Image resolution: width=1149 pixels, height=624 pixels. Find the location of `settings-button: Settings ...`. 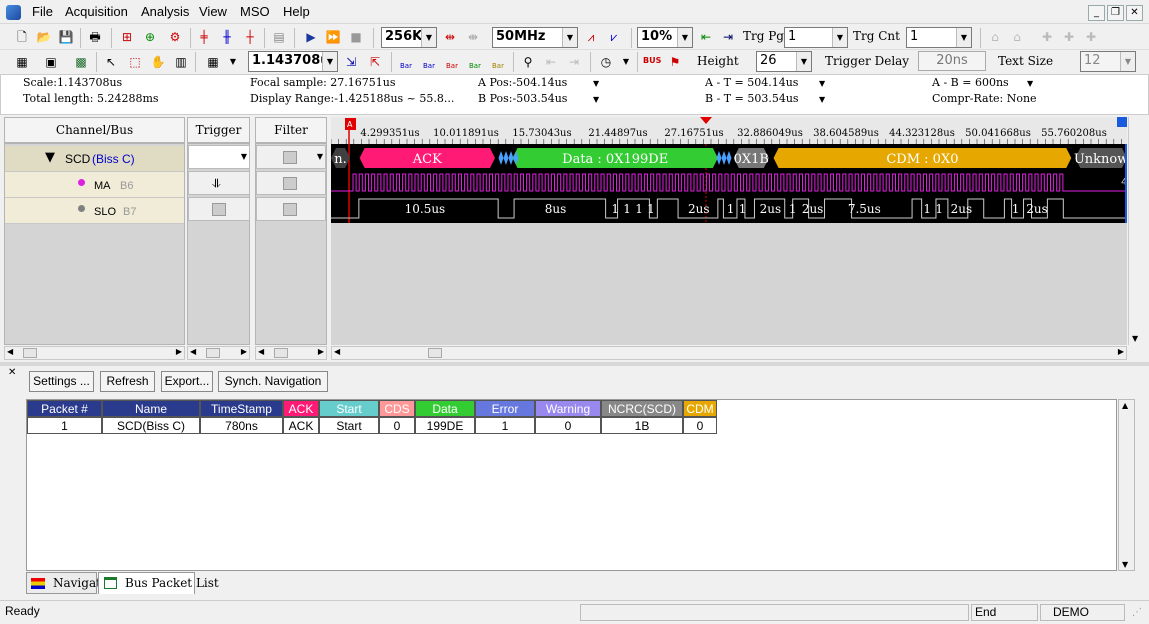

settings-button: Settings ... is located at coordinates (61, 381).